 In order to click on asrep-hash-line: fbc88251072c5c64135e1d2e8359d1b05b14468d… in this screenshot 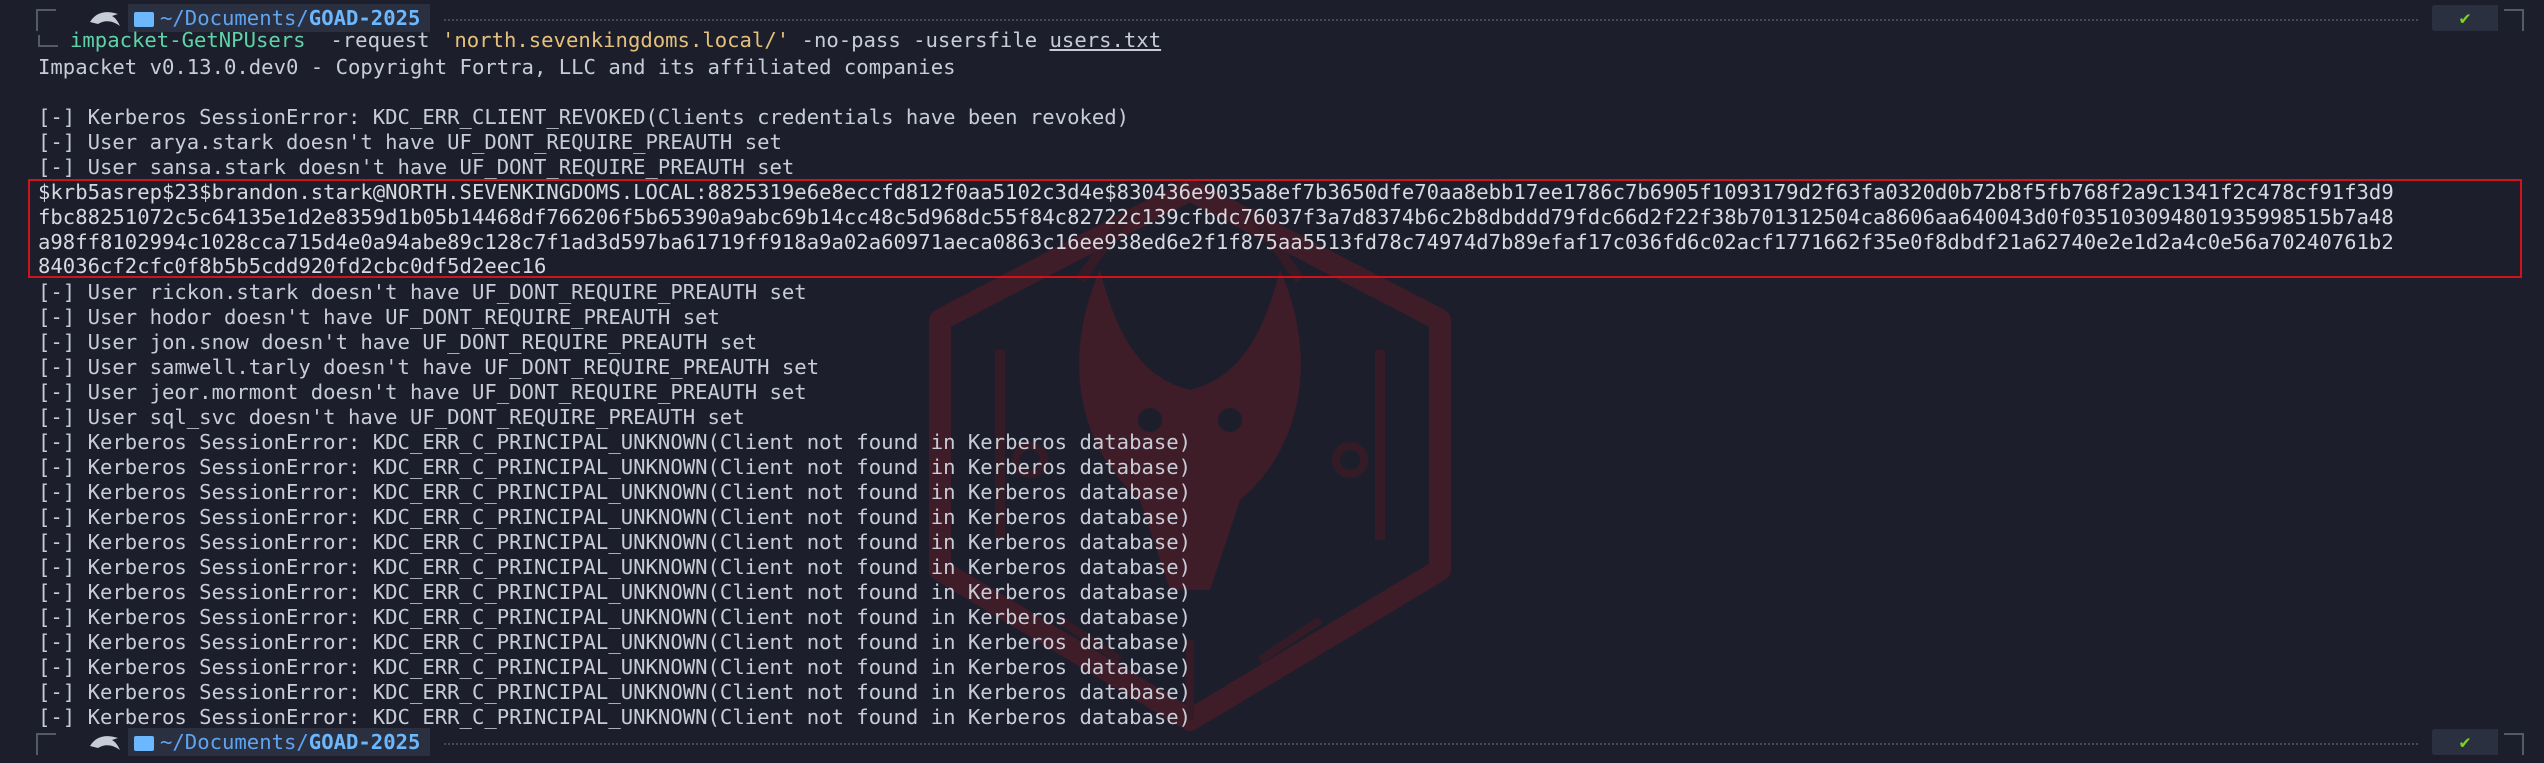, I will do `click(1216, 217)`.